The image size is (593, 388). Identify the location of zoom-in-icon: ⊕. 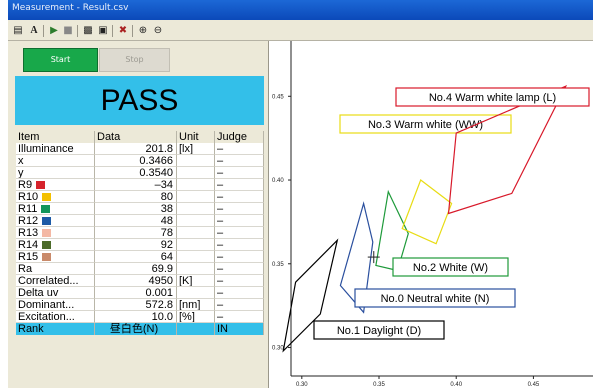
(143, 31).